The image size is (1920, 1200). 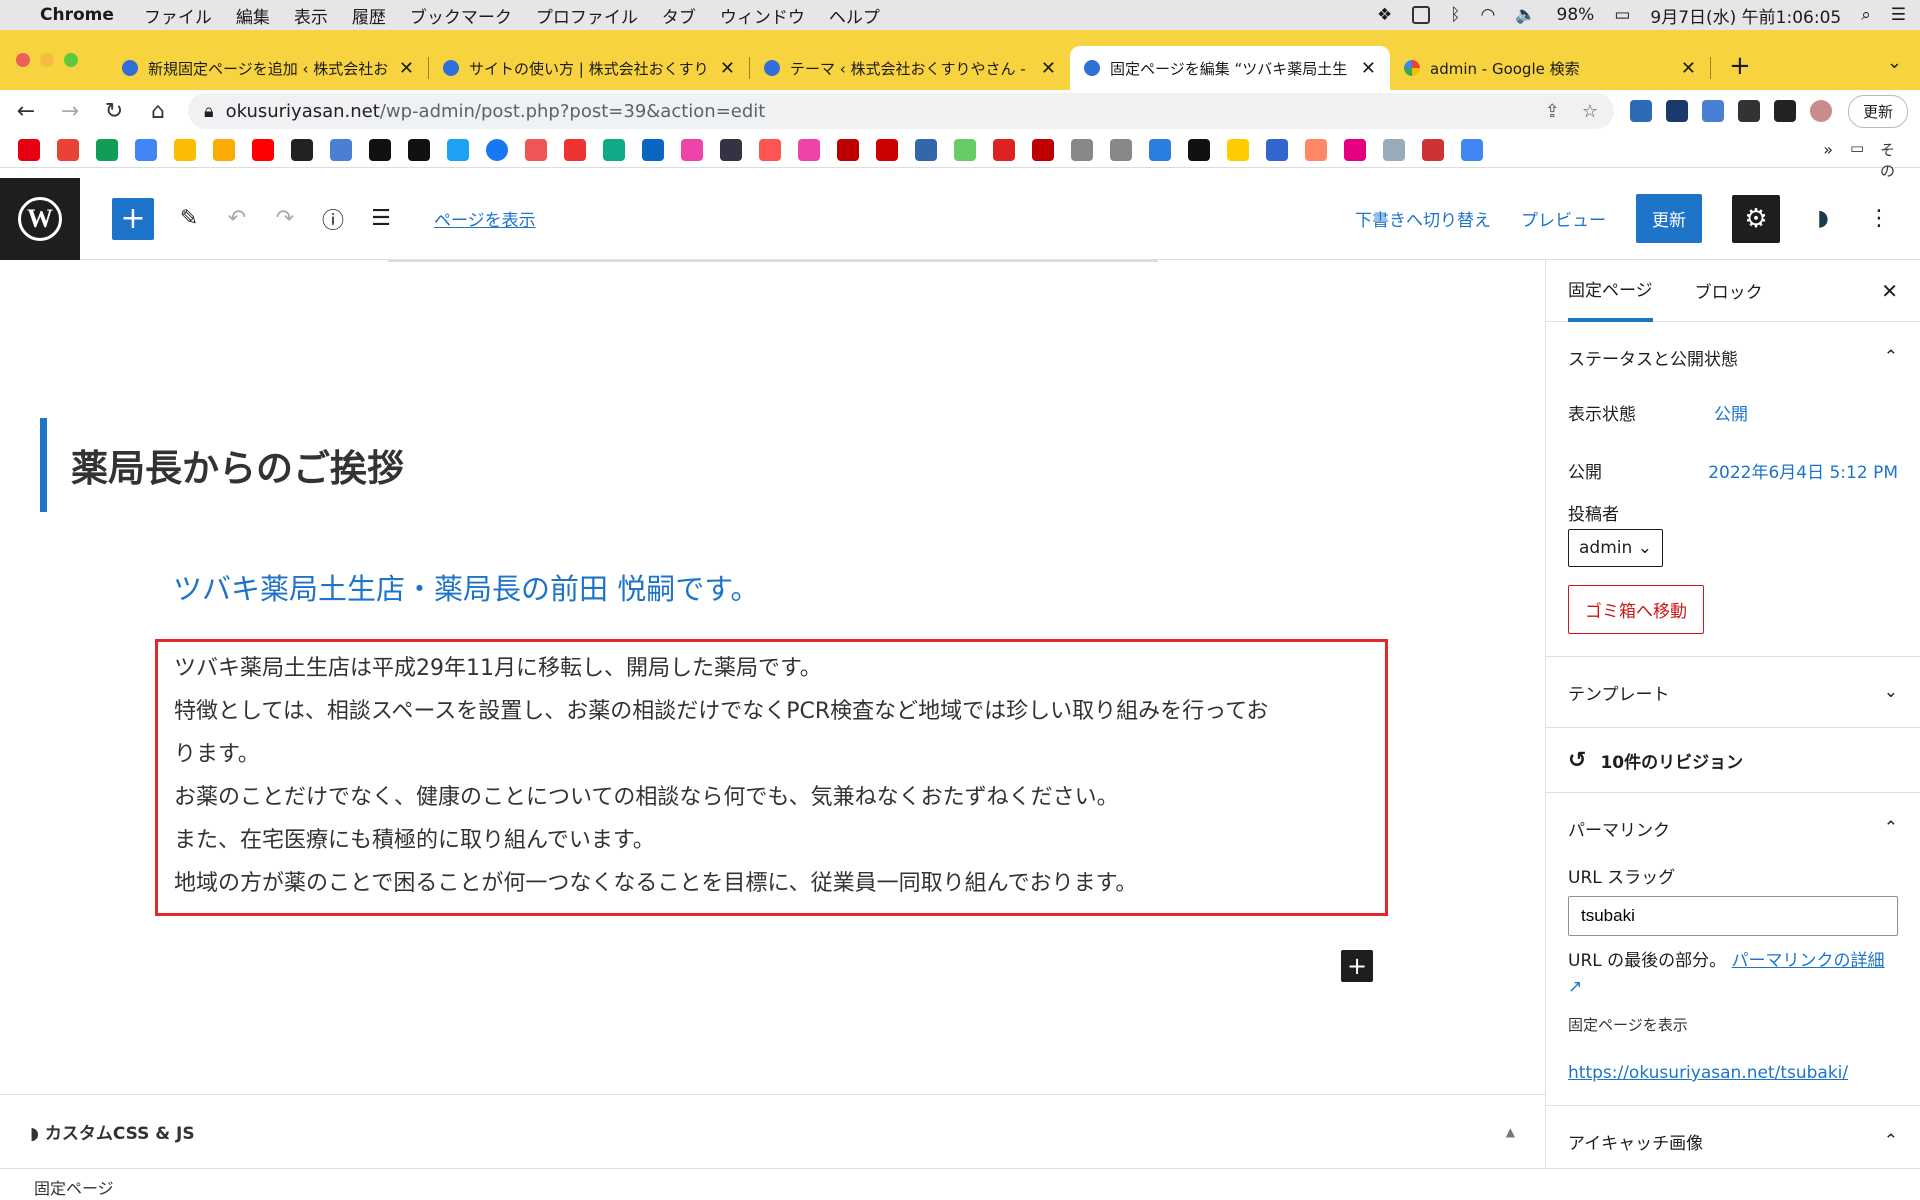 I want to click on custom-css-js-metabox: ◗ カスタムCSS & JS ▲, so click(x=772, y=1131).